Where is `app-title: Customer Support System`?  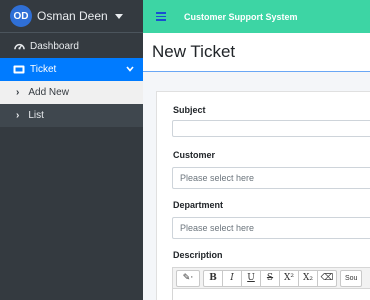
app-title: Customer Support System is located at coordinates (241, 16).